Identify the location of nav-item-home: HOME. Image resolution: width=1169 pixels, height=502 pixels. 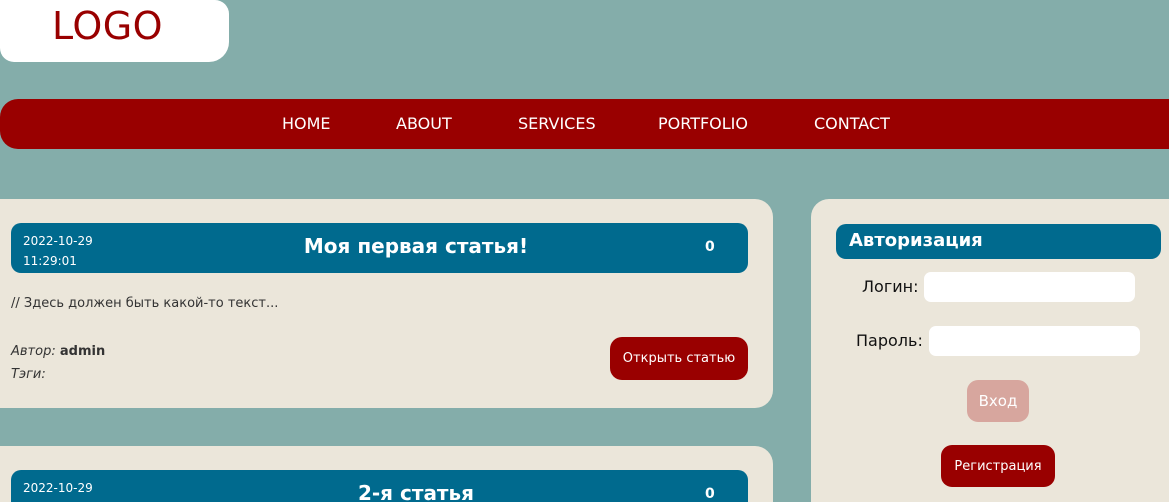
(306, 123).